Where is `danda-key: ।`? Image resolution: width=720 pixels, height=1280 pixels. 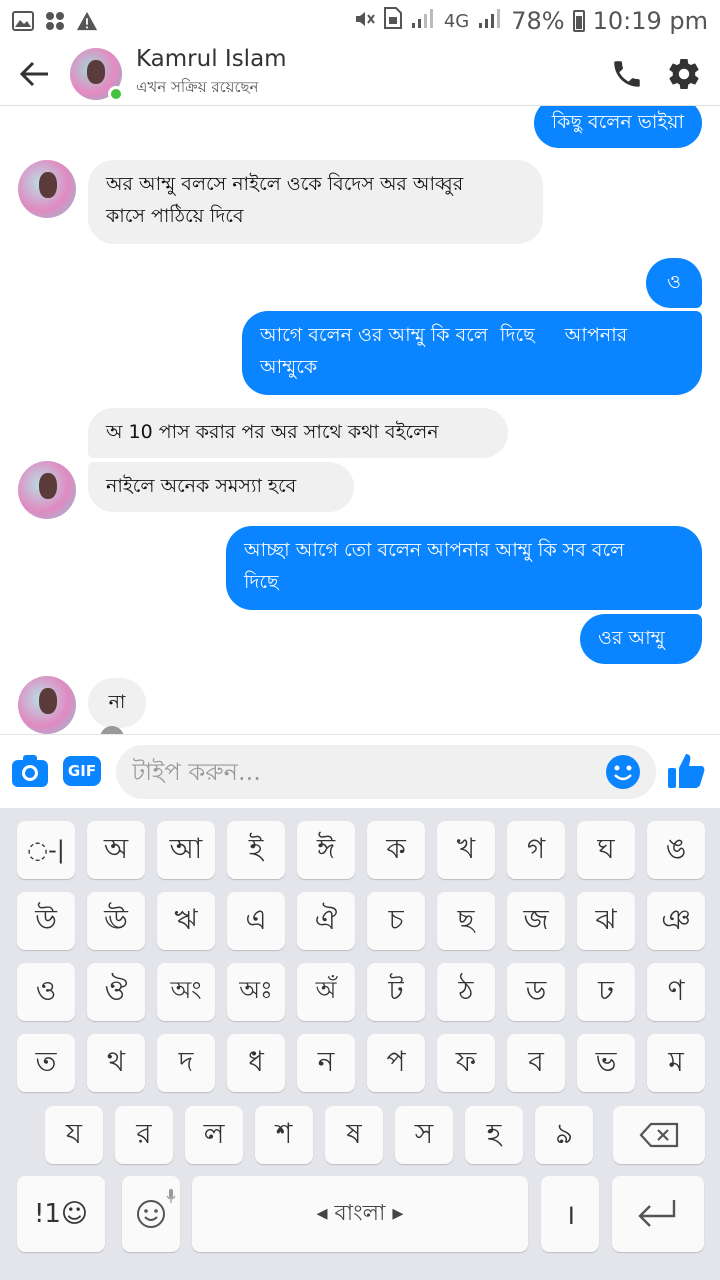 danda-key: । is located at coordinates (570, 1214).